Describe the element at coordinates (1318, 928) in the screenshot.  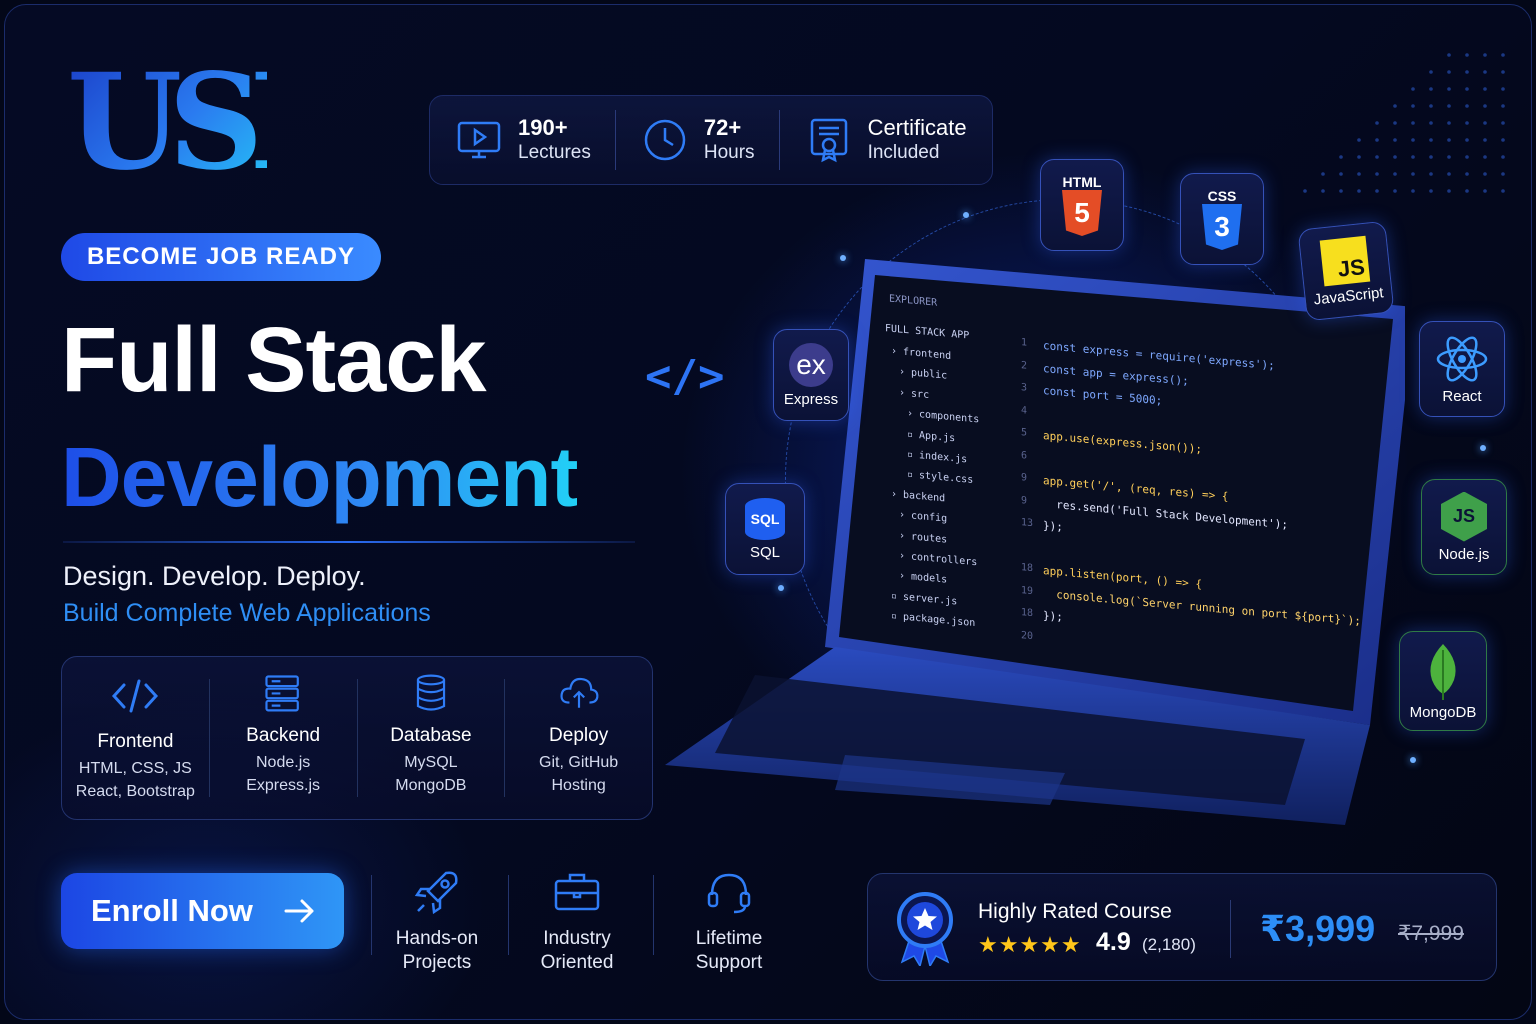
I see `course-price: ₹3,999` at that location.